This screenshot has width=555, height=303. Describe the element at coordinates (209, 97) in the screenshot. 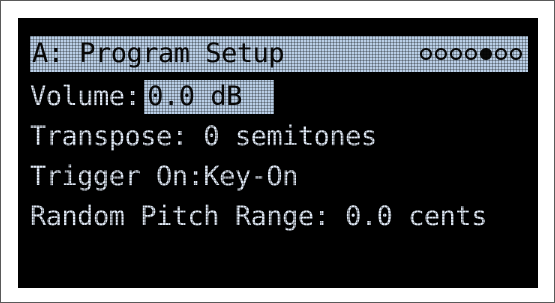

I see `param-value-selected: 0.0 dB` at that location.